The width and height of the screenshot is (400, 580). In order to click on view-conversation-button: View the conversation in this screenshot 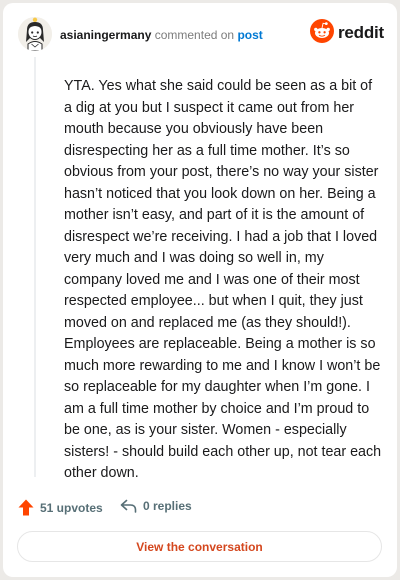, I will do `click(199, 546)`.